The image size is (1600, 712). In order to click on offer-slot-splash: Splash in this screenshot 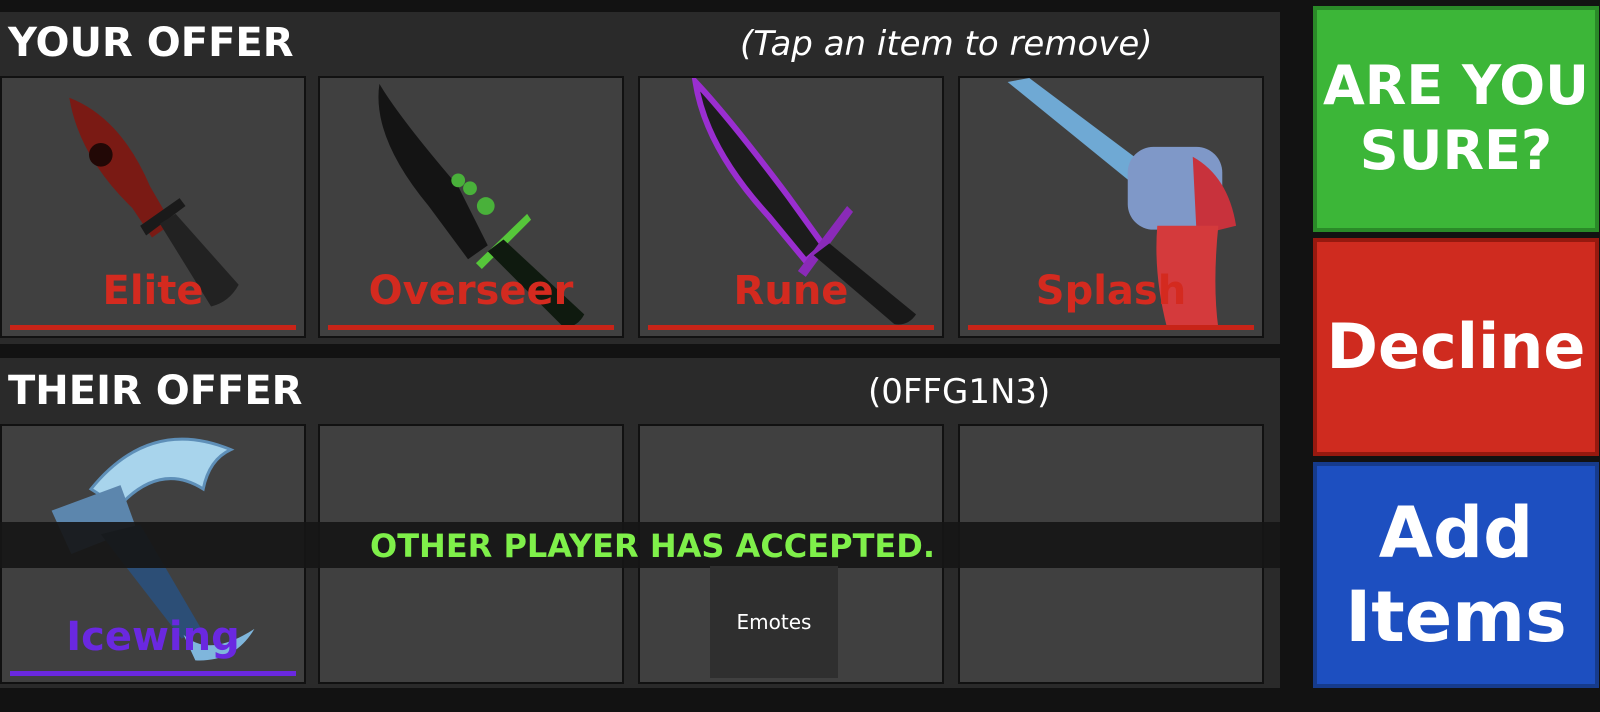, I will do `click(1111, 207)`.